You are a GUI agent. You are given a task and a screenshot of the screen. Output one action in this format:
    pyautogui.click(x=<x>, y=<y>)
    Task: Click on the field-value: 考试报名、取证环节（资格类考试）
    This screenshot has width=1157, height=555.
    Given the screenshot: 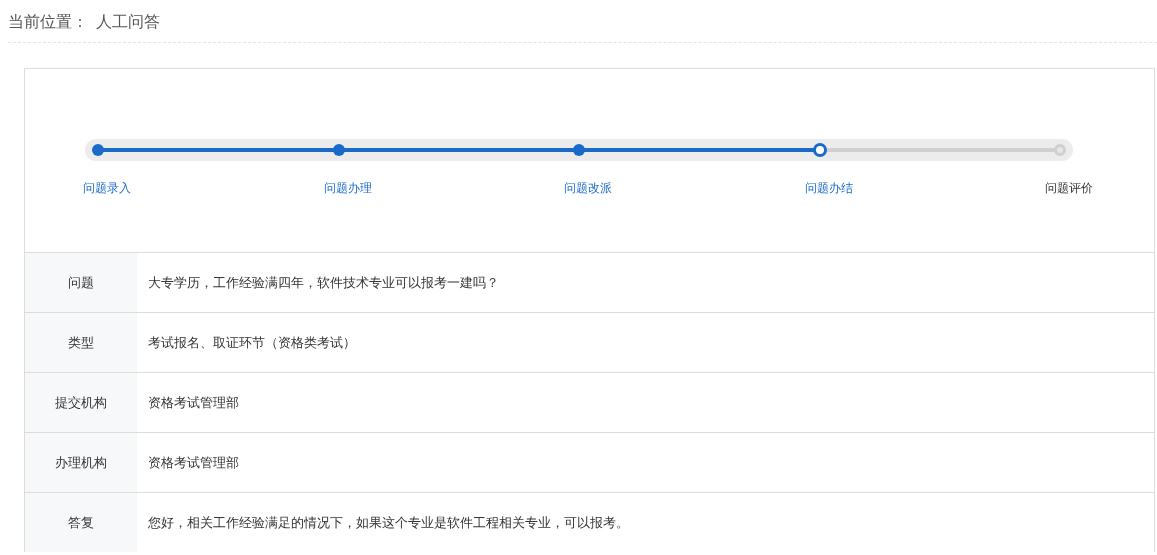 What is the action you would take?
    pyautogui.click(x=252, y=342)
    